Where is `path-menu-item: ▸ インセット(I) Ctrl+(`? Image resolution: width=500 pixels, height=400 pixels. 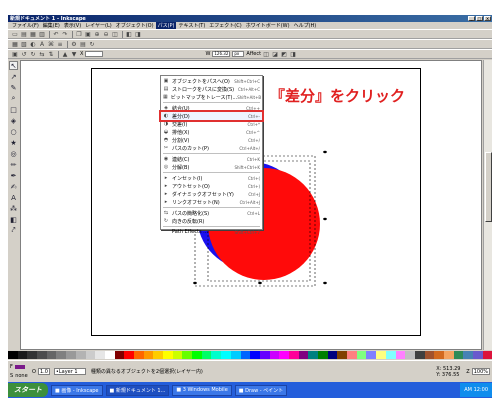
path-menu-item: ▸ インセット(I) Ctrl+( is located at coordinates (211, 178).